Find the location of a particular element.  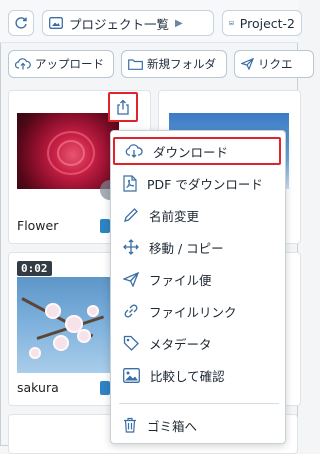

request-button: リクエ is located at coordinates (274, 64).